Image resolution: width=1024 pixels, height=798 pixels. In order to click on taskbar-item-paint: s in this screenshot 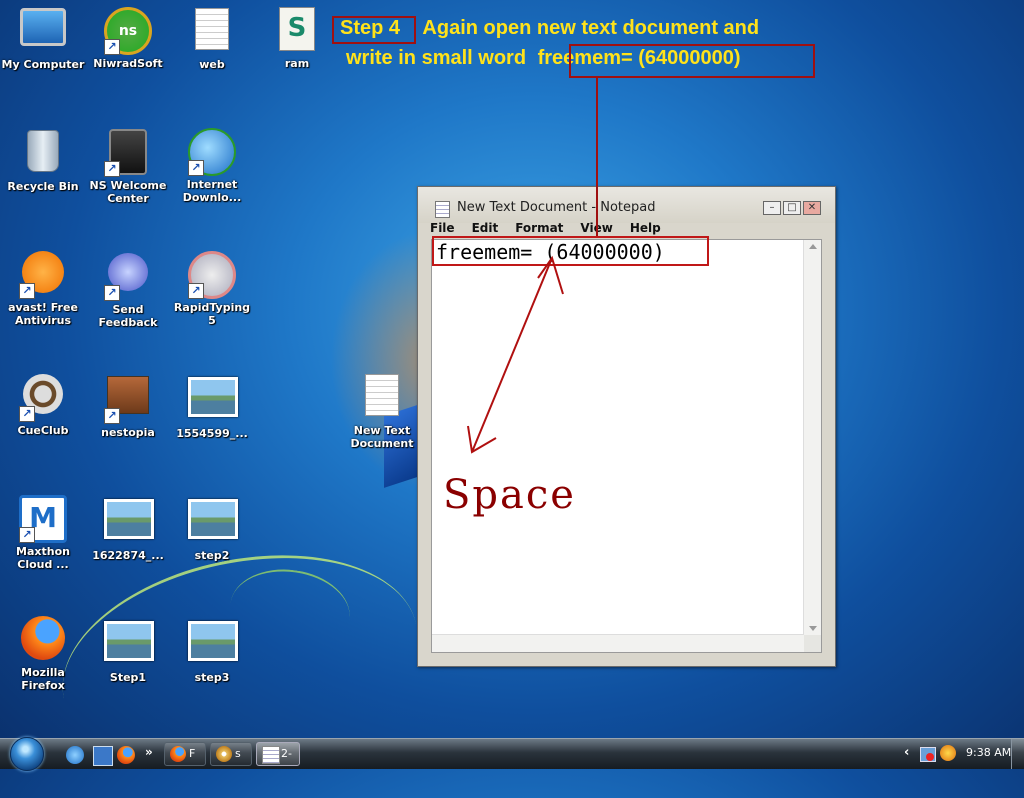, I will do `click(231, 754)`.